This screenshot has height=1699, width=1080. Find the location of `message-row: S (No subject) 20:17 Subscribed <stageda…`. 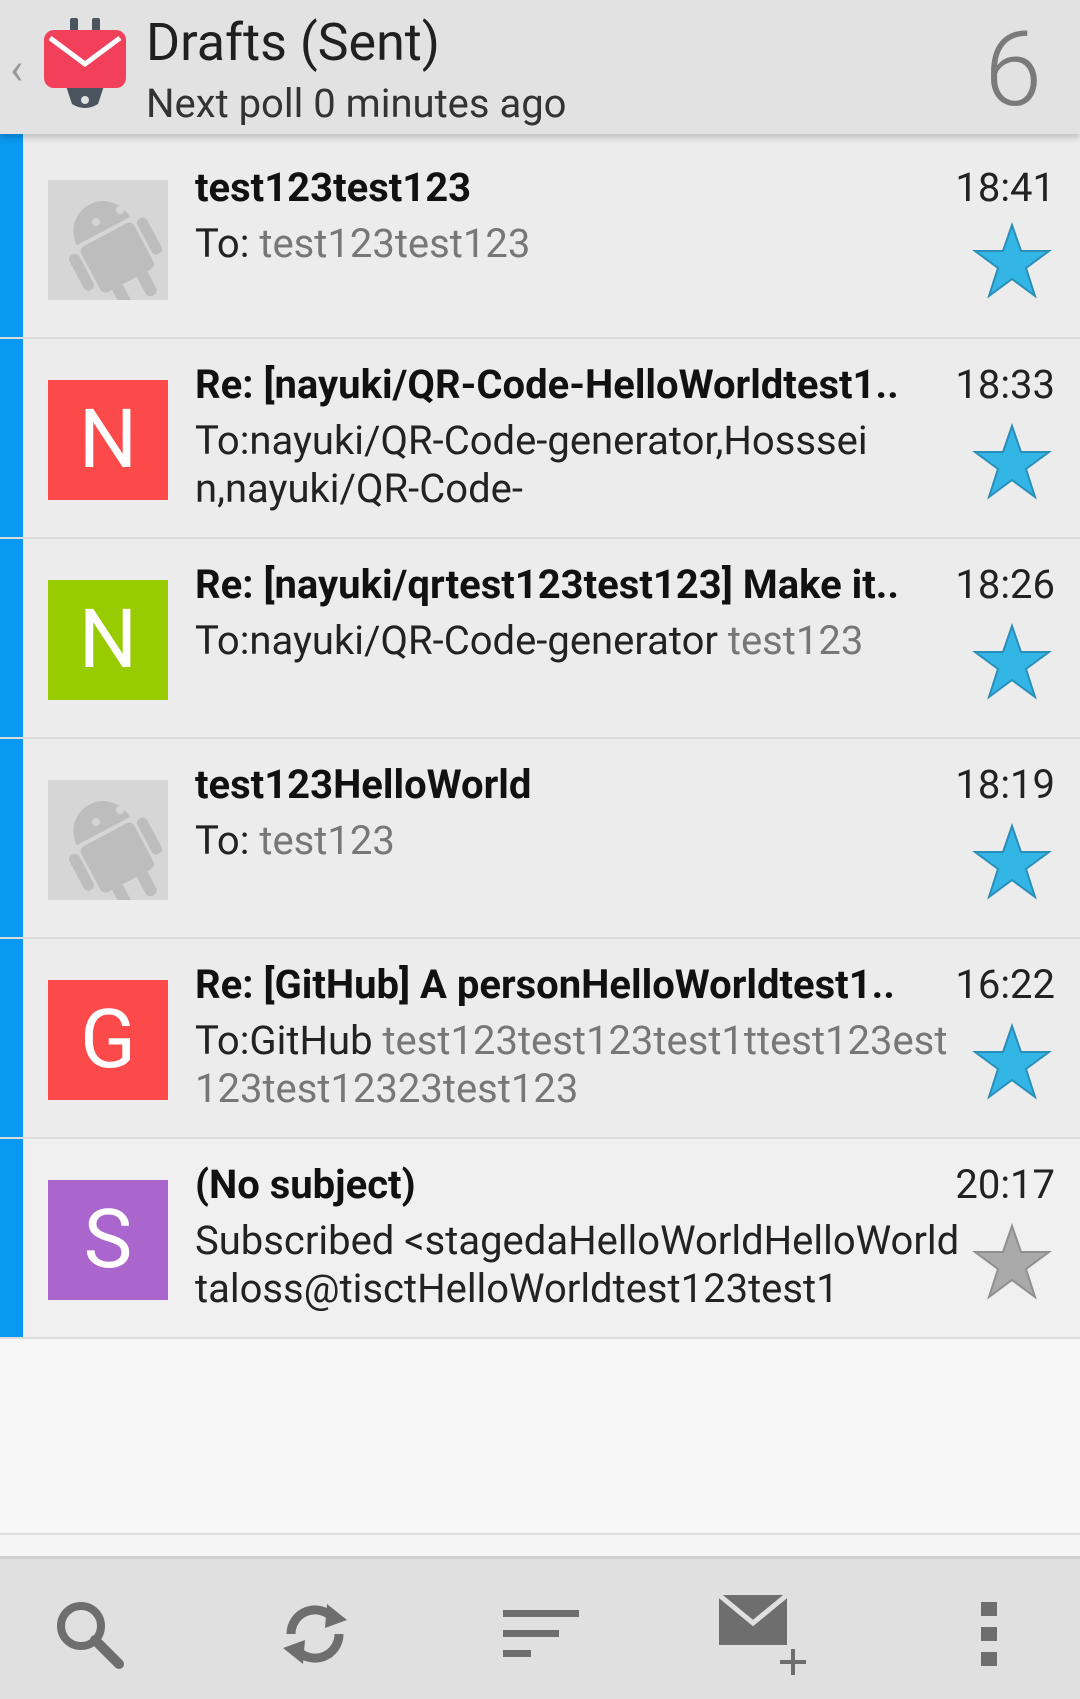

message-row: S (No subject) 20:17 Subscribed <stageda… is located at coordinates (540, 1239).